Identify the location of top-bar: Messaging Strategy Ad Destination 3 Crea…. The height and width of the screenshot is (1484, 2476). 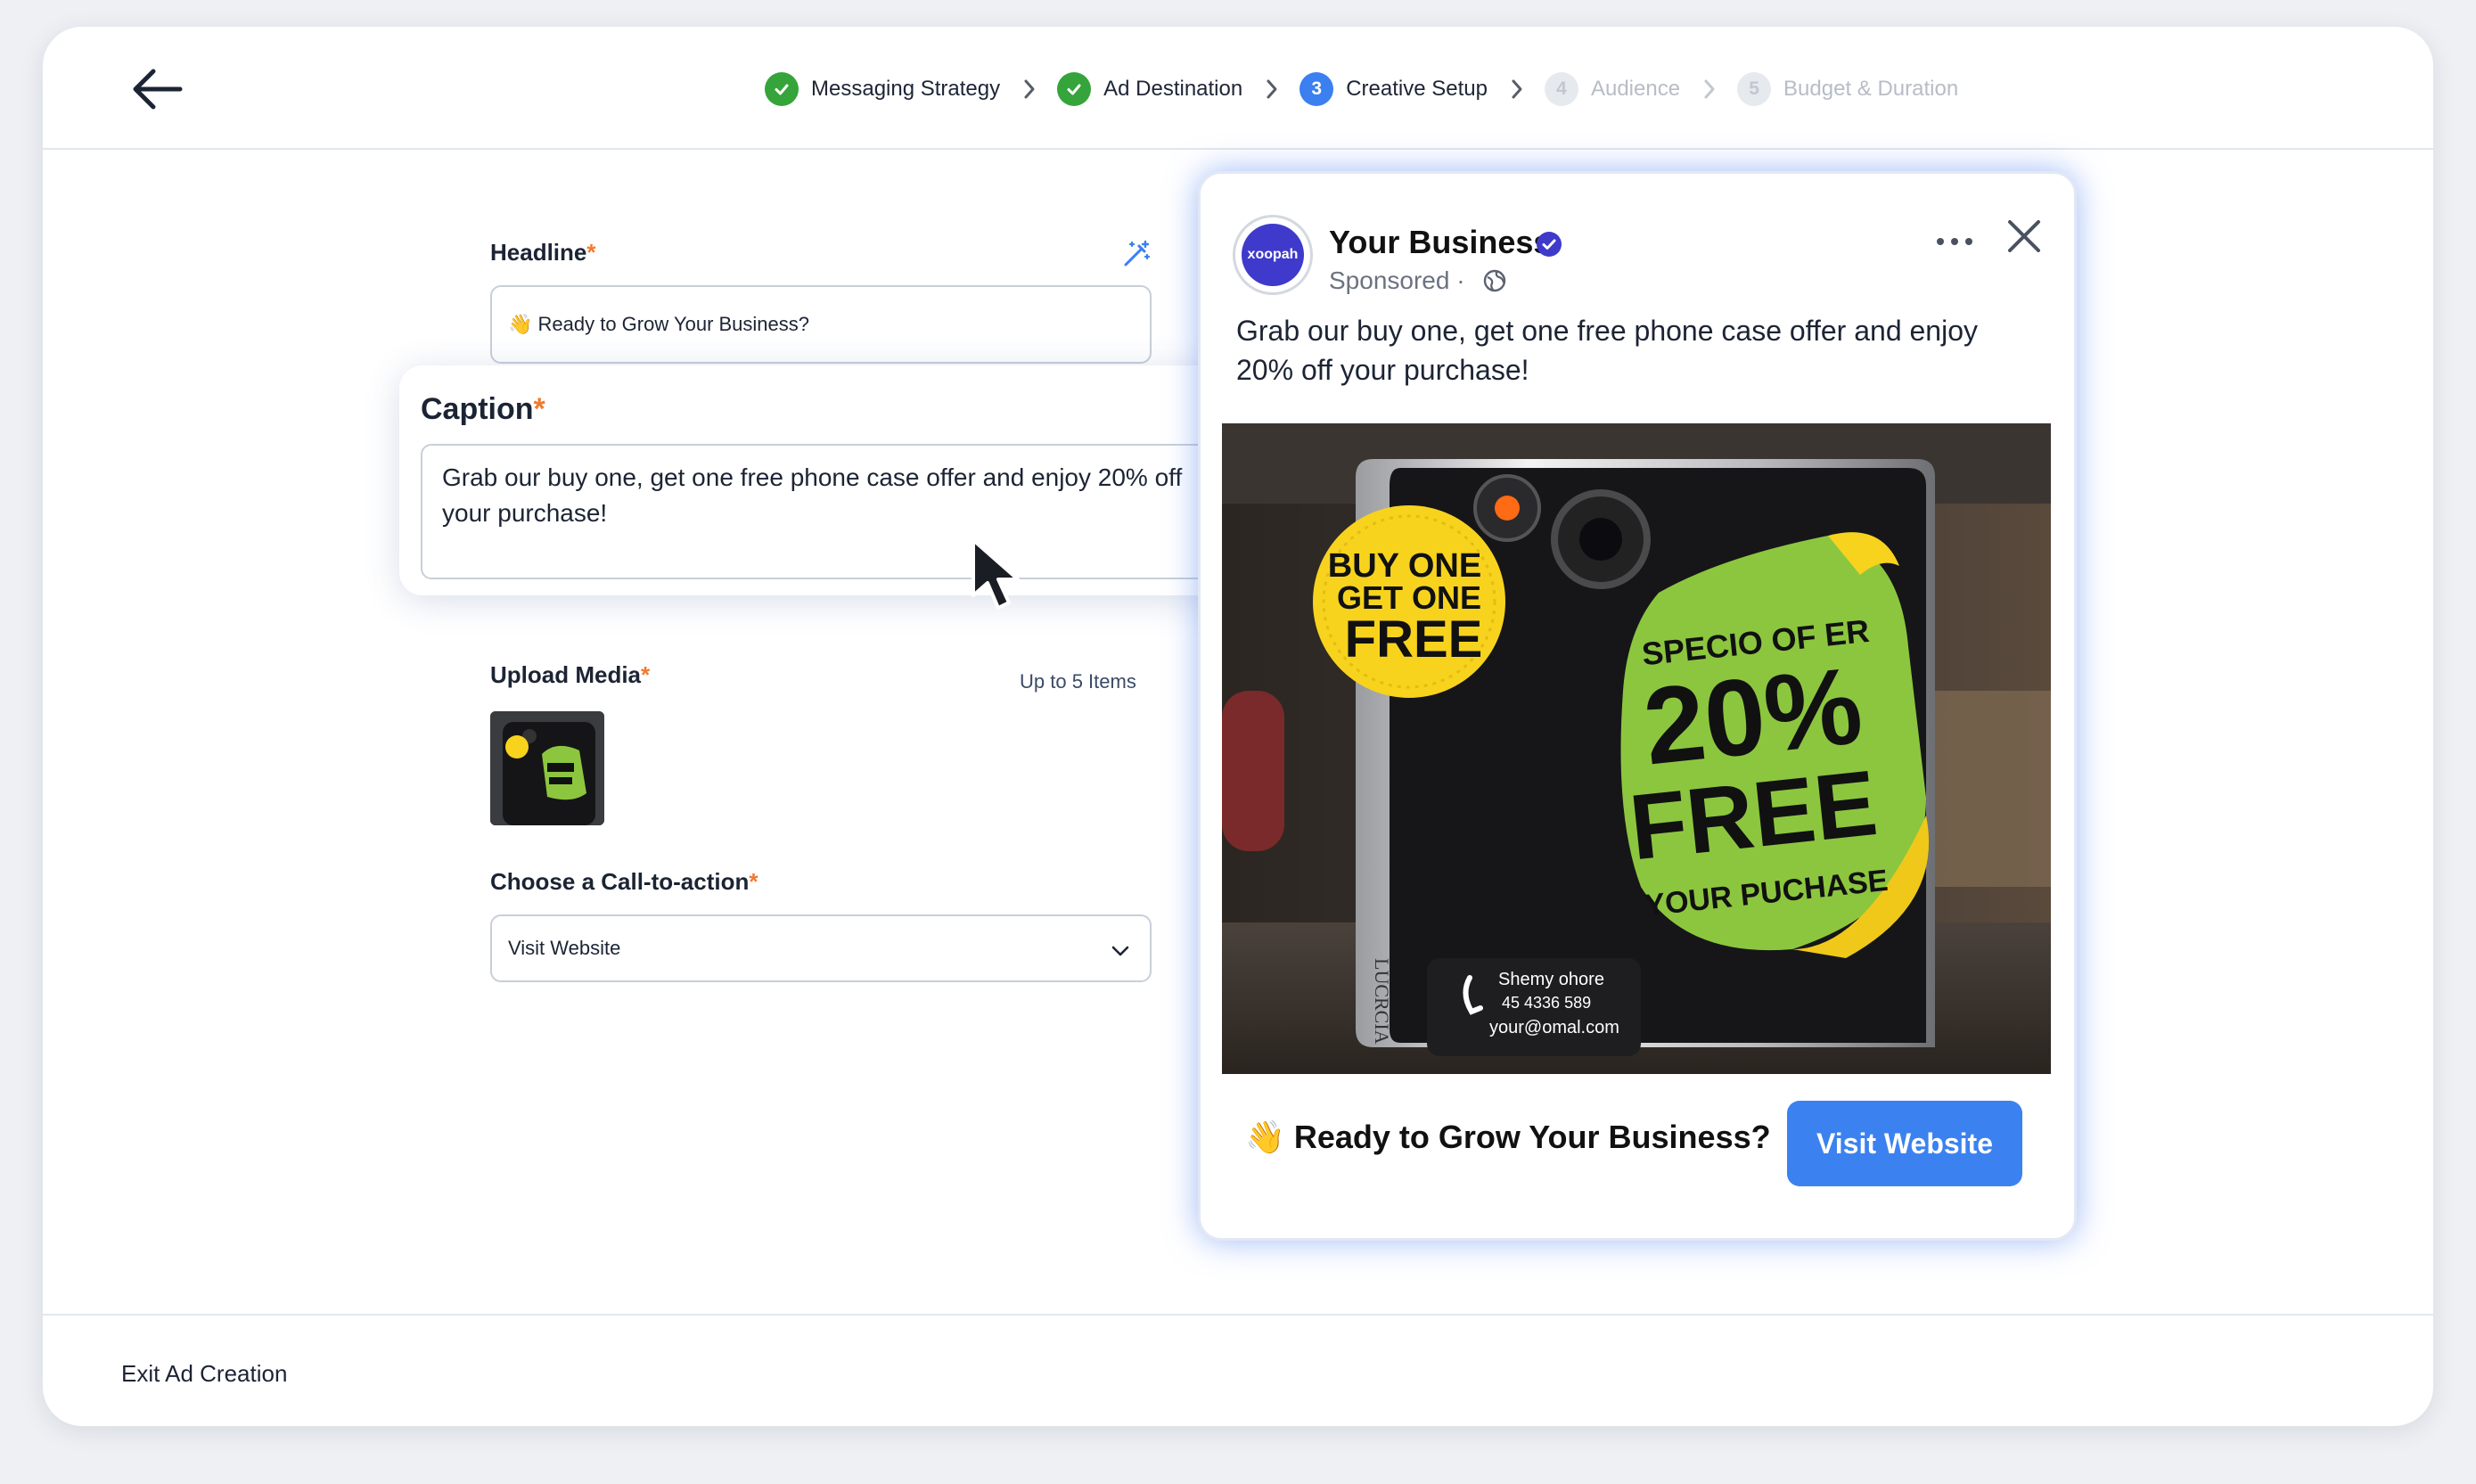
(1238, 88).